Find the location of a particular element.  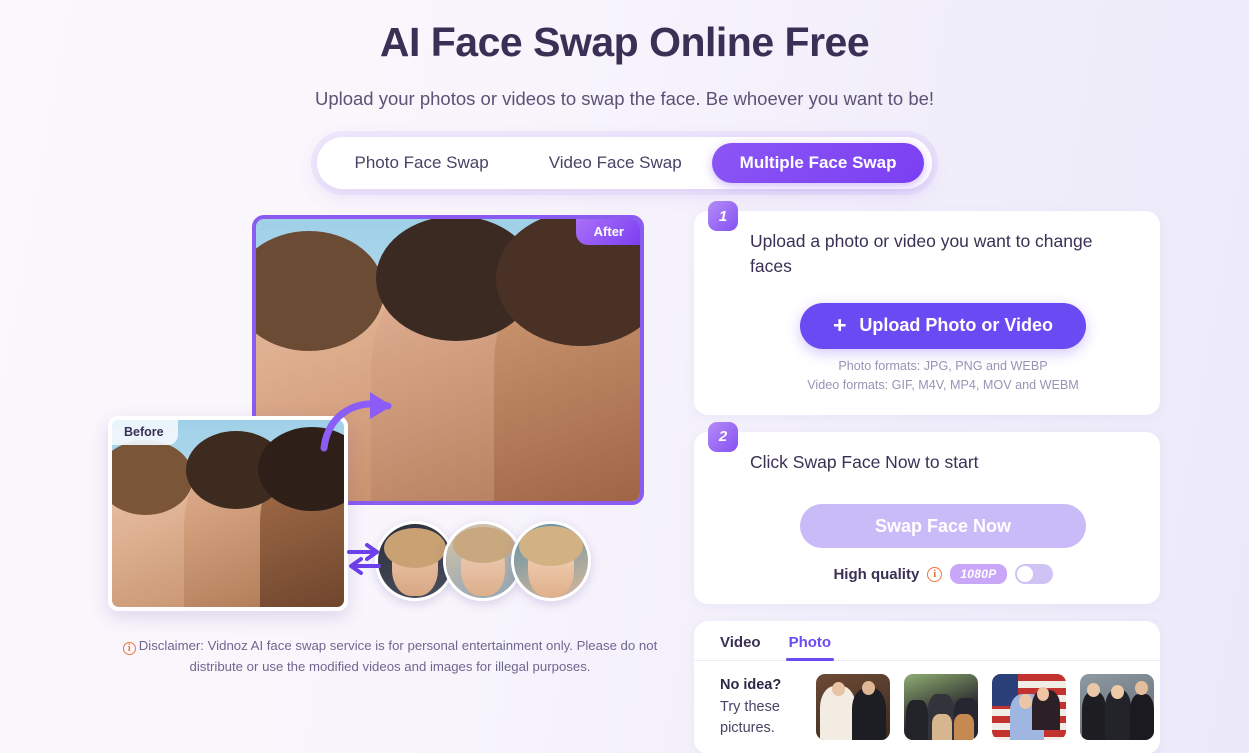

face-thumbnails is located at coordinates (483, 561).